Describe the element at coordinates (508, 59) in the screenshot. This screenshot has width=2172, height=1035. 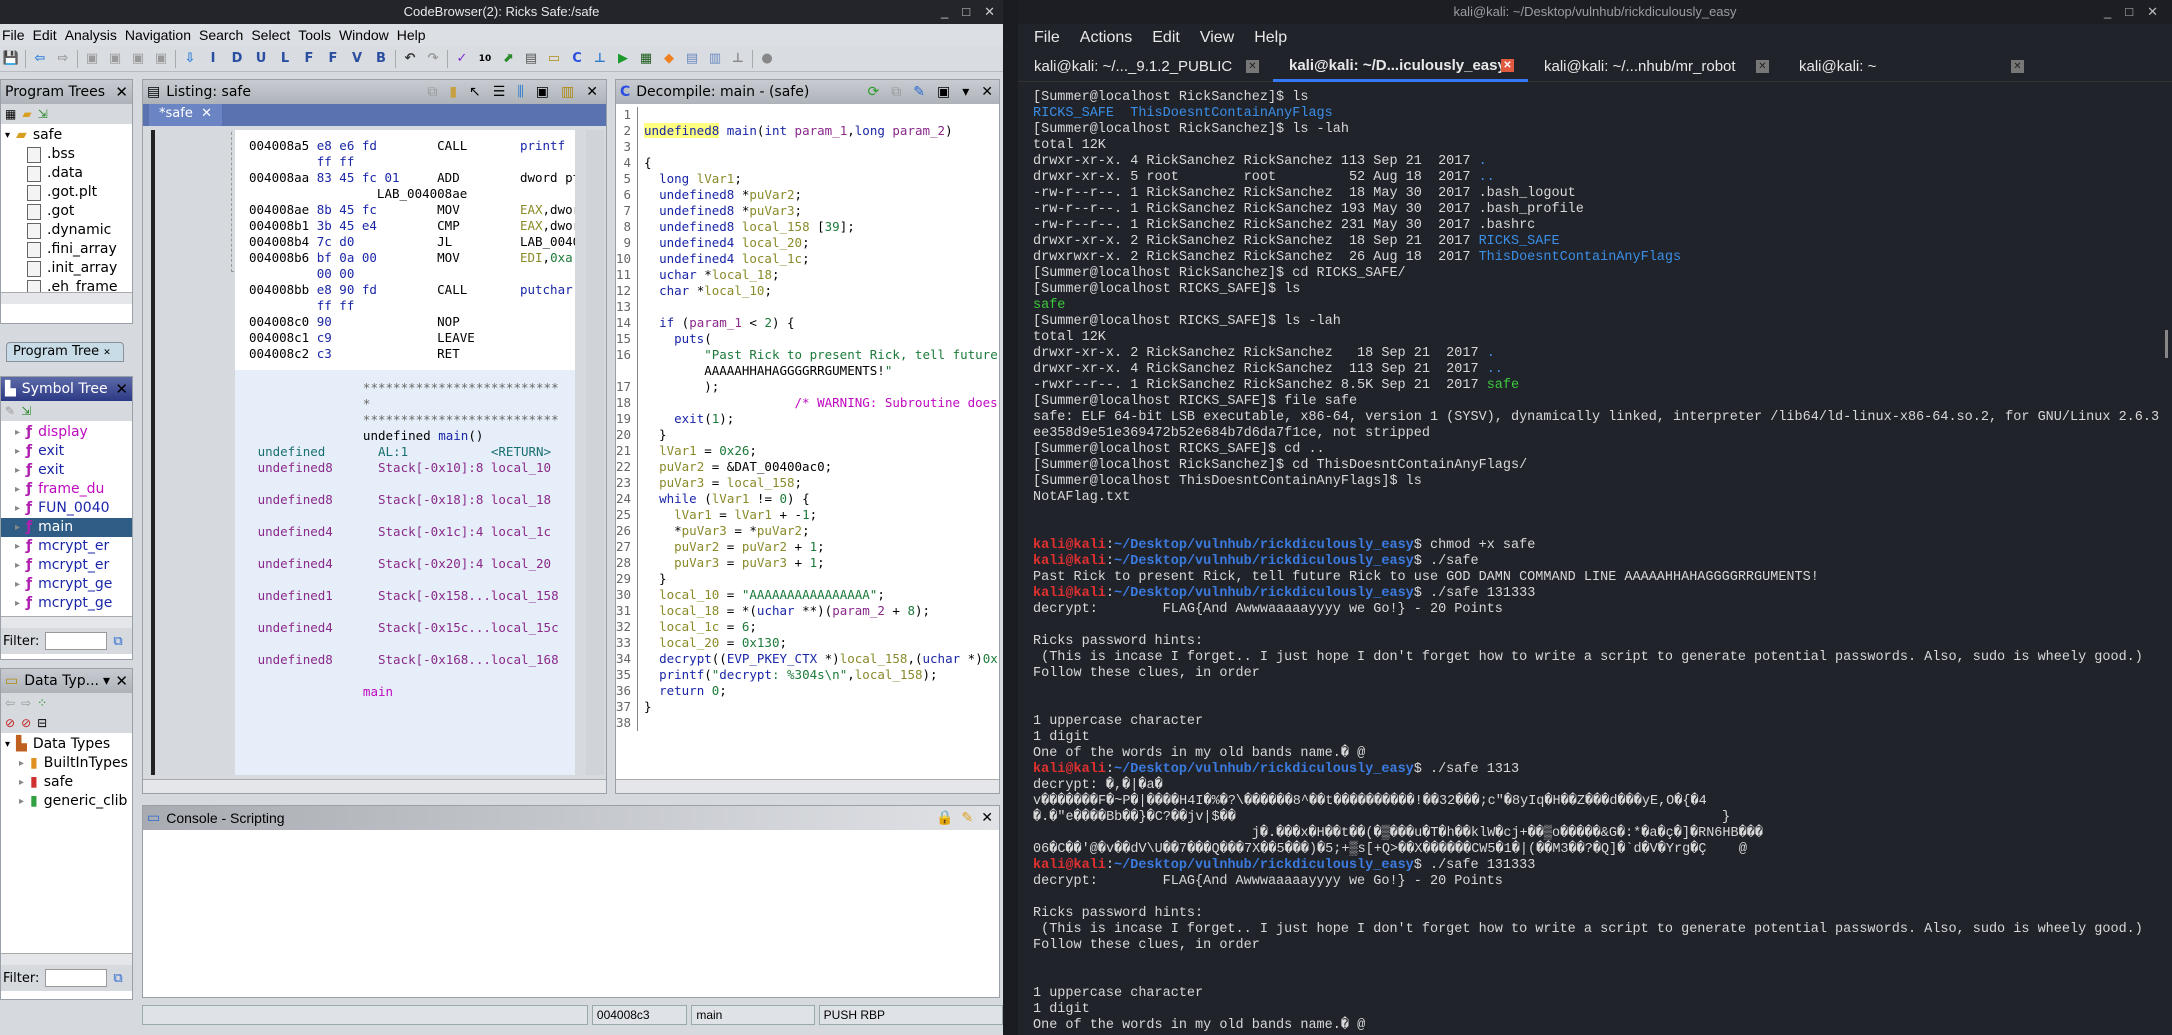
I see `export-icon: ⬈` at that location.